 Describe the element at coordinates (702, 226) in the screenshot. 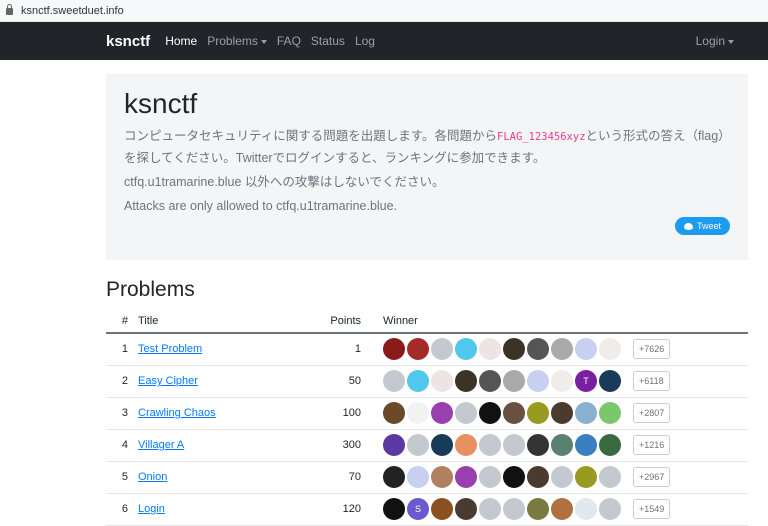

I see `tweet-button: Tweet` at that location.